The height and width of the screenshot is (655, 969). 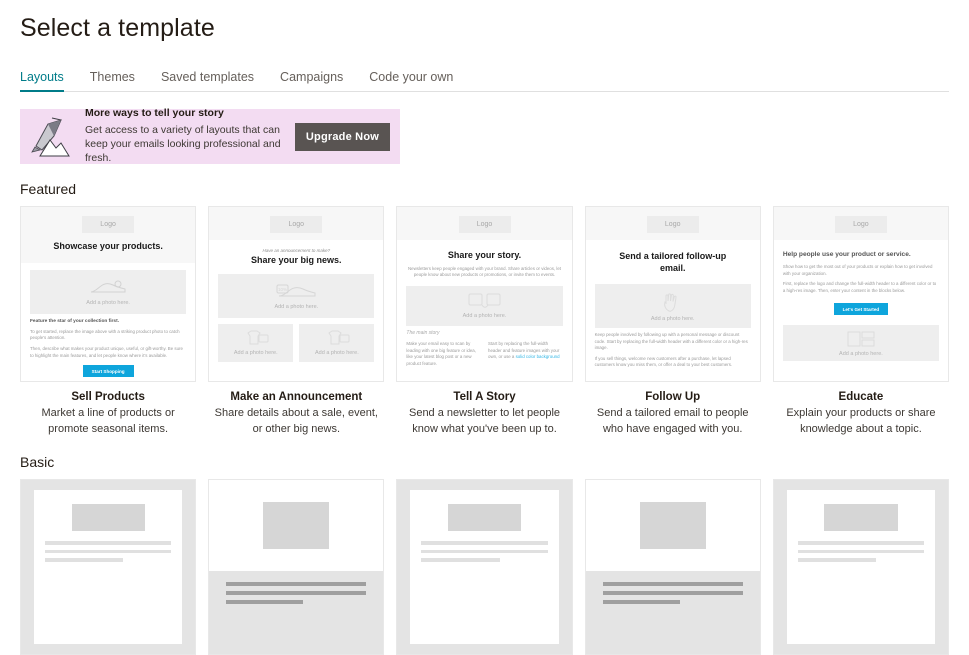 What do you see at coordinates (296, 525) in the screenshot?
I see `wireframe-top` at bounding box center [296, 525].